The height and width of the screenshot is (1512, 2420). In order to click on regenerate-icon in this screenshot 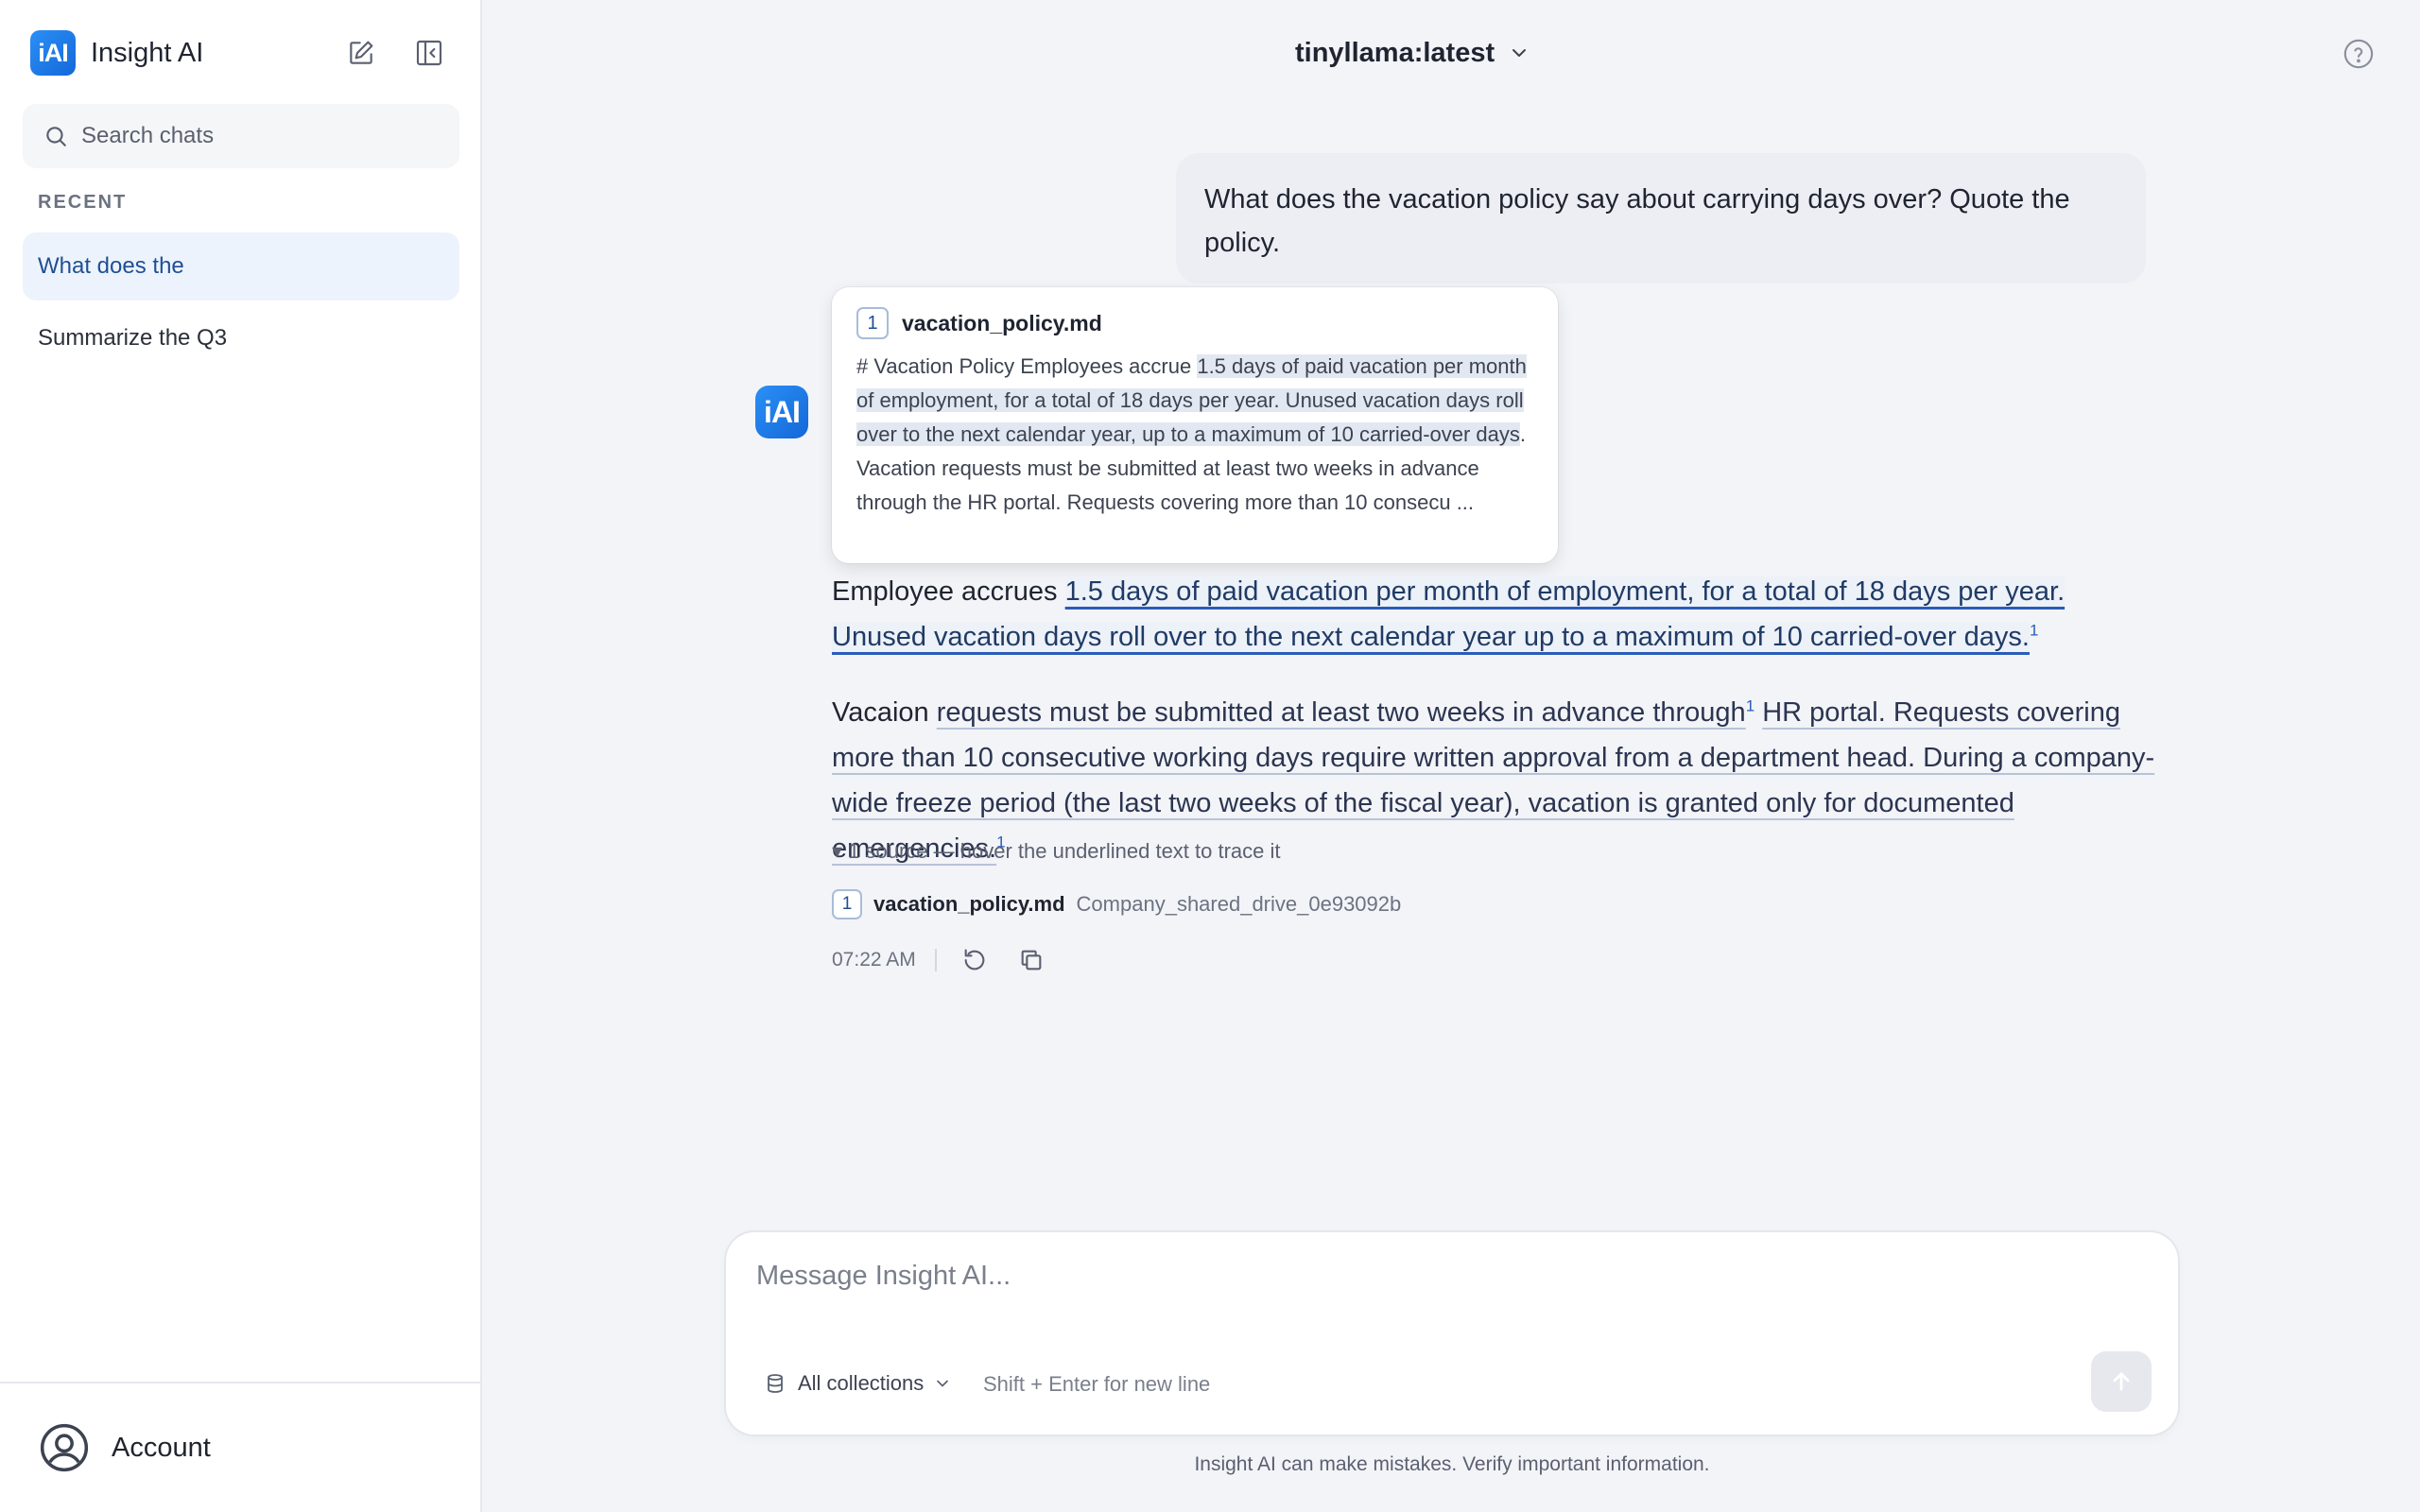, I will do `click(975, 960)`.